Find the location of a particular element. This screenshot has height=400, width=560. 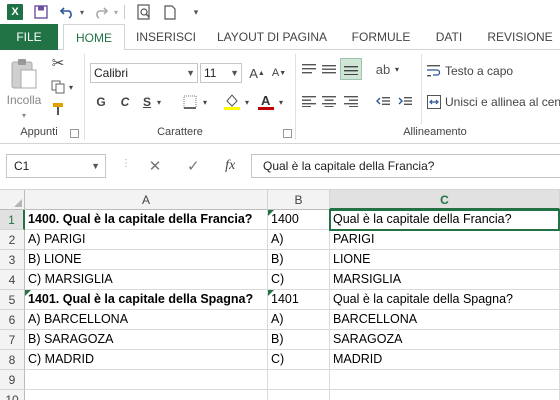

font-size-select: 11 ▼ is located at coordinates (221, 73).